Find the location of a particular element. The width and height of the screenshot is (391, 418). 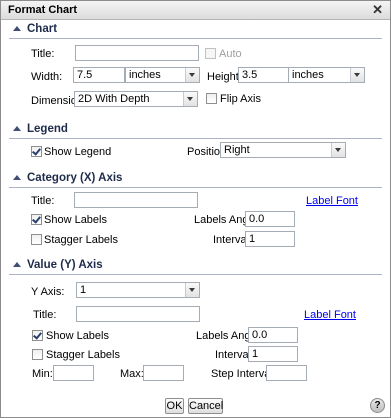

section-value-axis-heading: Value (Y) Axis is located at coordinates (65, 265).